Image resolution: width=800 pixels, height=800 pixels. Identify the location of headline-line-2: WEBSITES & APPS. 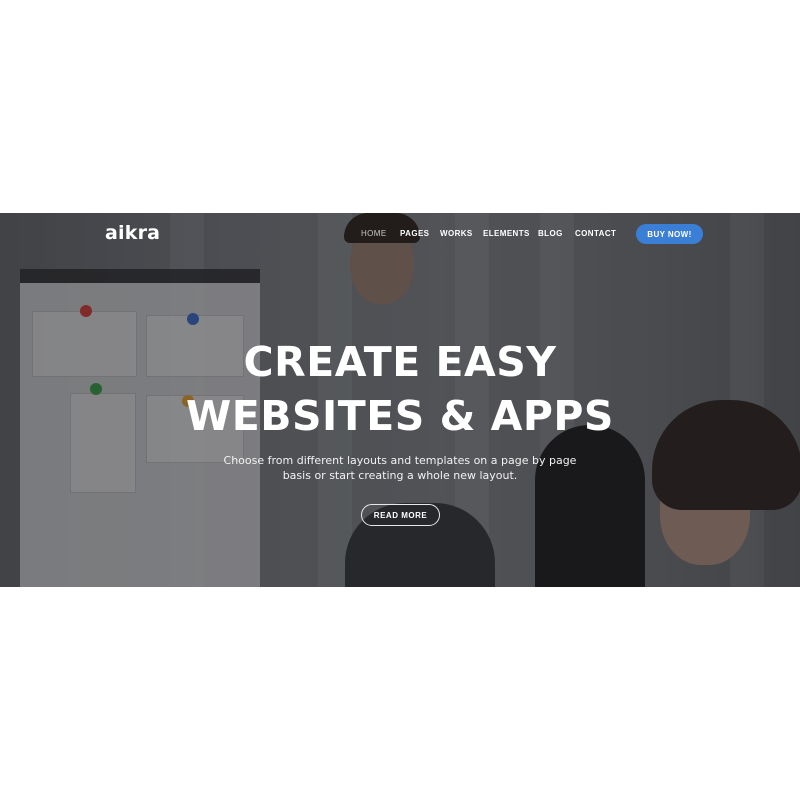
(400, 416).